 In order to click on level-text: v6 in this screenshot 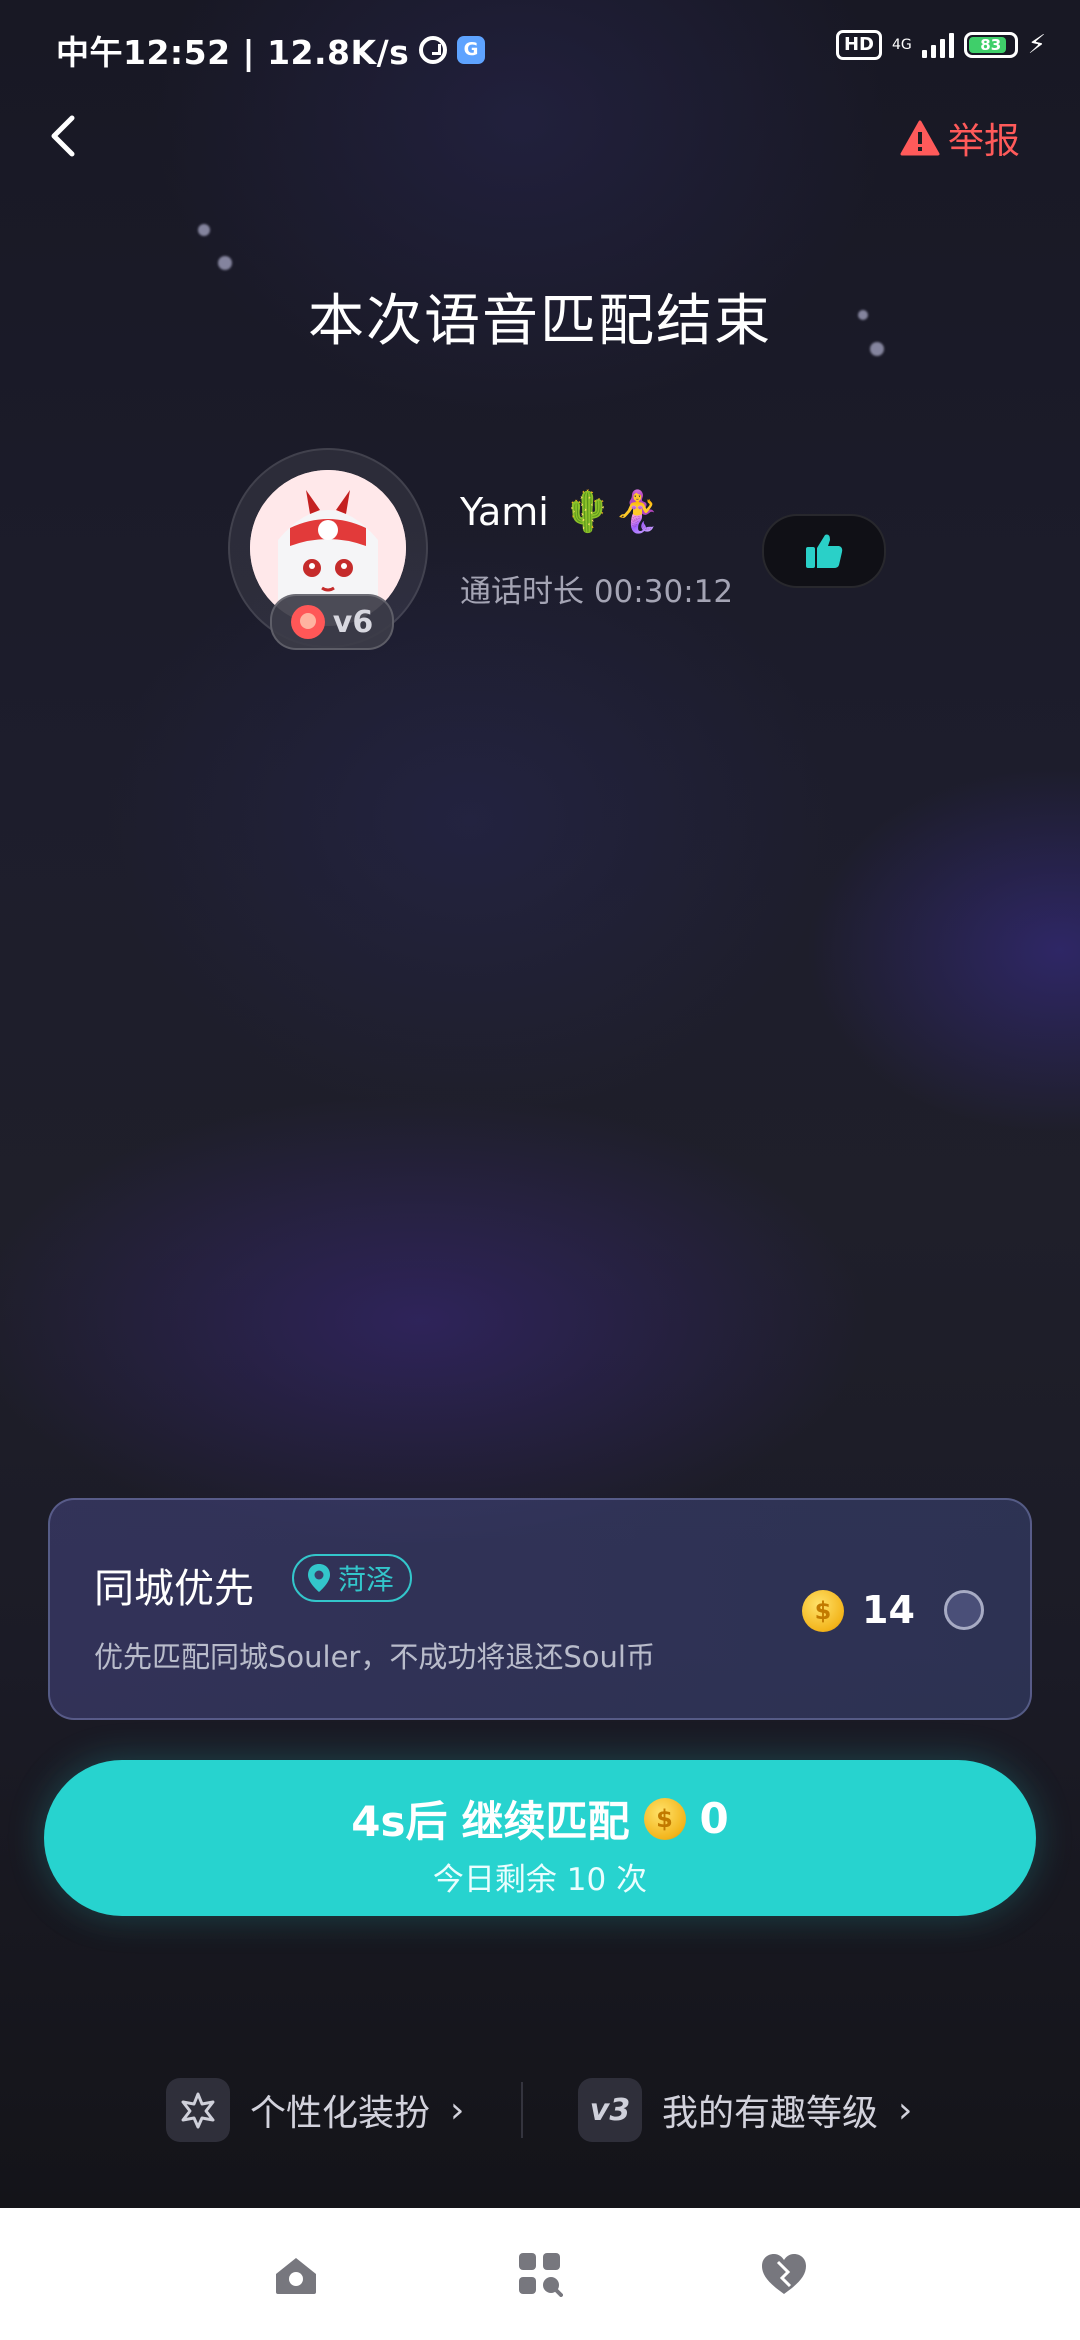, I will do `click(353, 622)`.